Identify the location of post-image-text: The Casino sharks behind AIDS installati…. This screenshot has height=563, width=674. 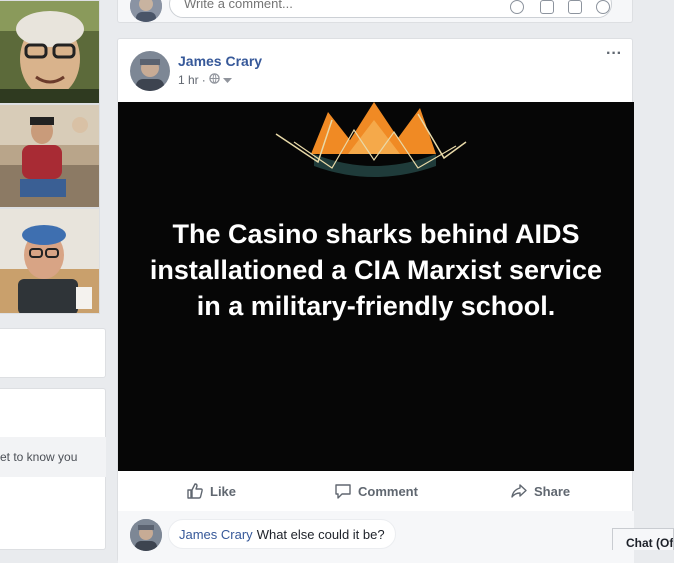
(376, 270).